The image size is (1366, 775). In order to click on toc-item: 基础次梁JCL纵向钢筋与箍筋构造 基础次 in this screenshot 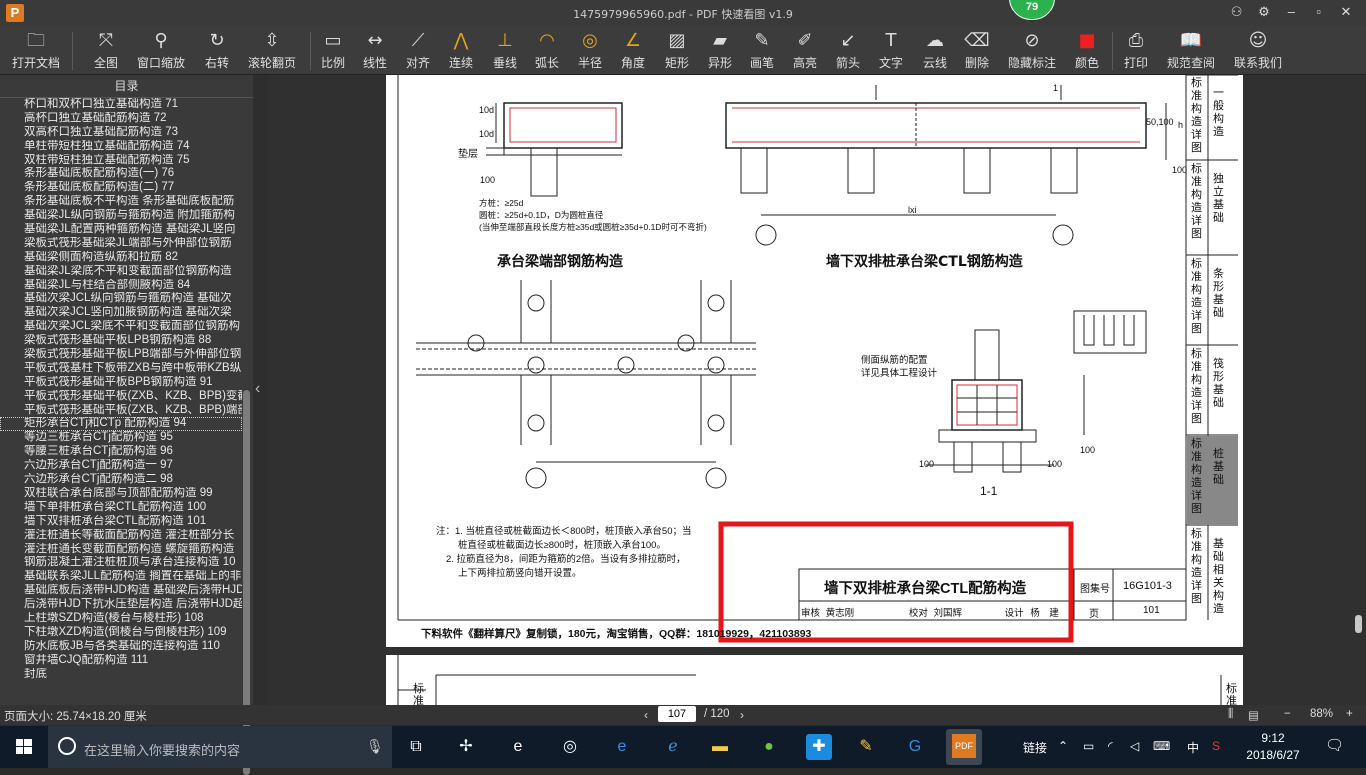, I will do `click(121, 299)`.